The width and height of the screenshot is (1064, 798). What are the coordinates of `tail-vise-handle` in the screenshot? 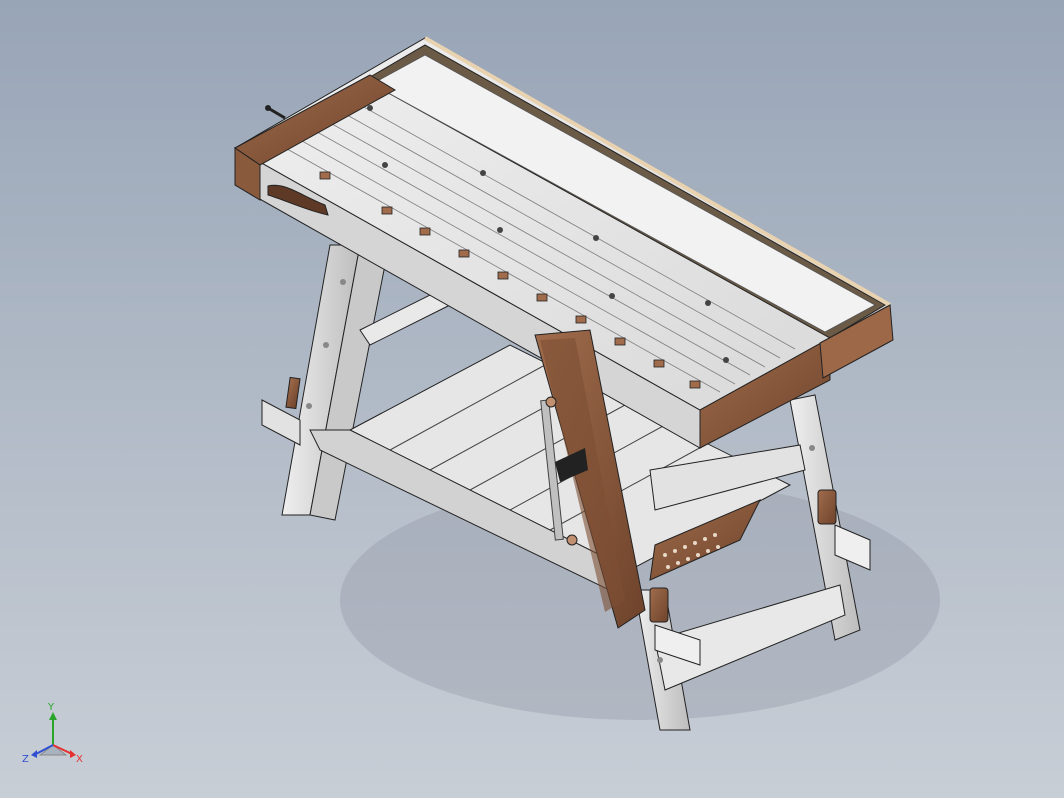 It's located at (275, 112).